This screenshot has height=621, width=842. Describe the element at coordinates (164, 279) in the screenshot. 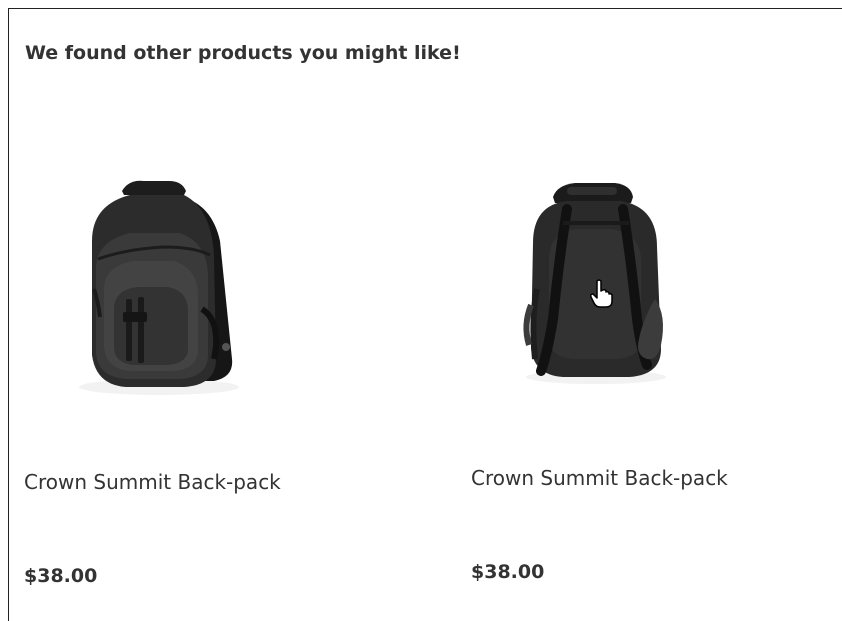

I see `backpack-front-image` at that location.